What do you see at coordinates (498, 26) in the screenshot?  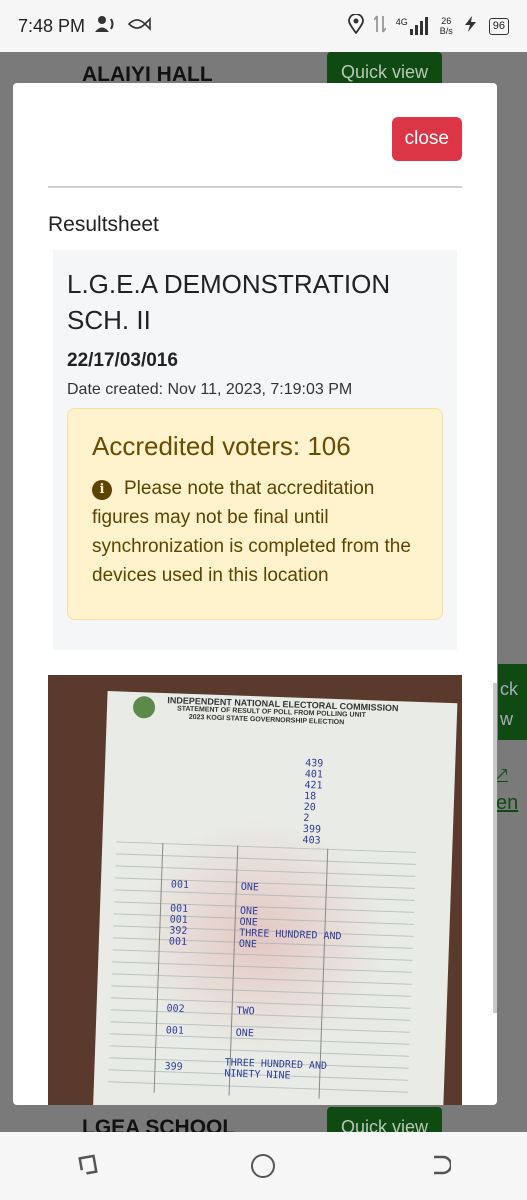 I see `battery-indicator: 96` at bounding box center [498, 26].